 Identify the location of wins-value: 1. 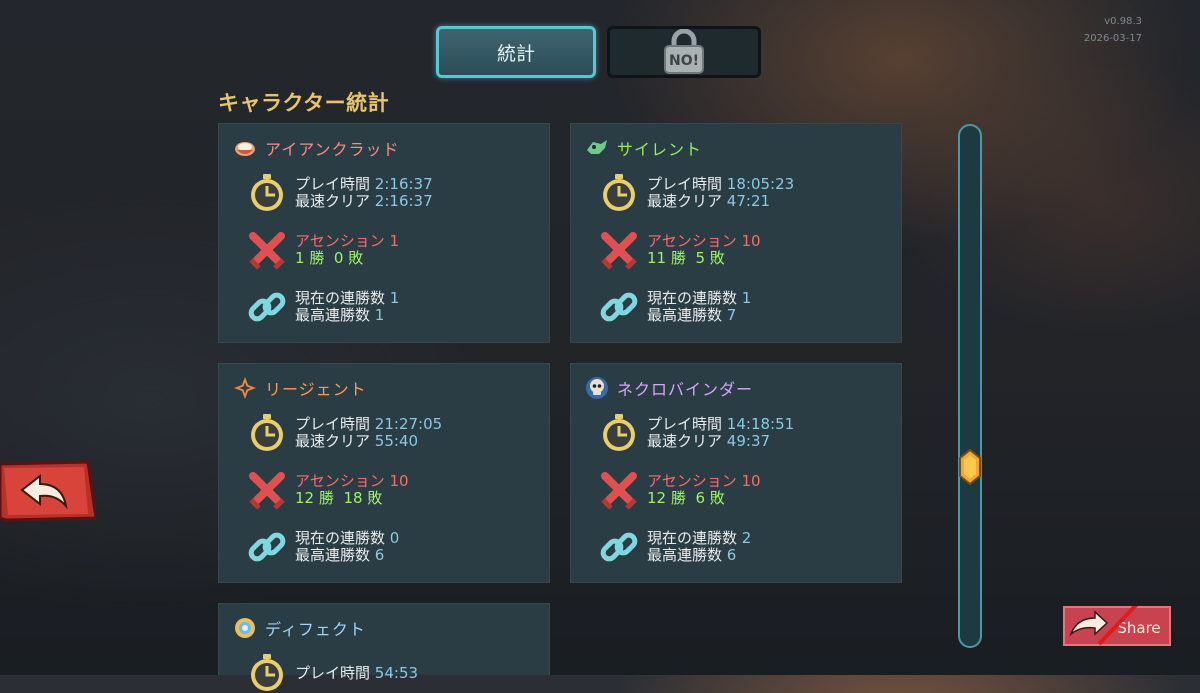
(300, 258).